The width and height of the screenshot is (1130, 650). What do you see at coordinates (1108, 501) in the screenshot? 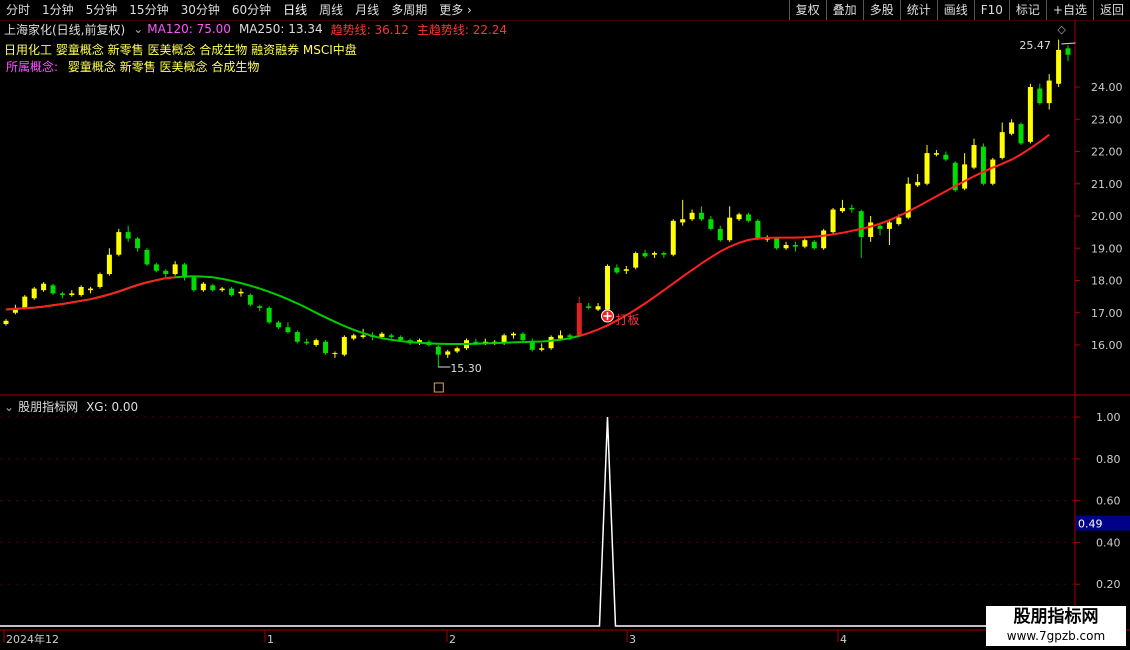
I see `sub-y-tick-label: 0.60` at bounding box center [1108, 501].